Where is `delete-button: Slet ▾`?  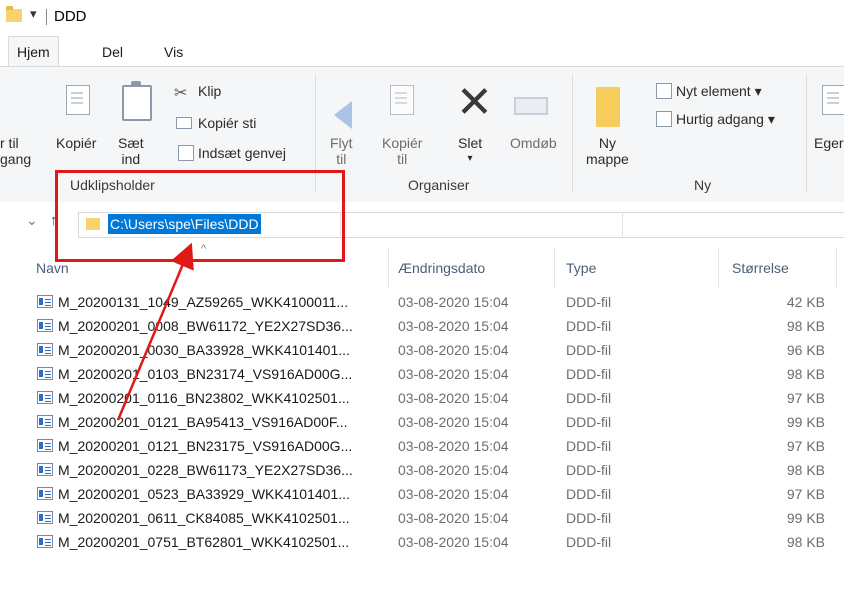 delete-button: Slet ▾ is located at coordinates (470, 151).